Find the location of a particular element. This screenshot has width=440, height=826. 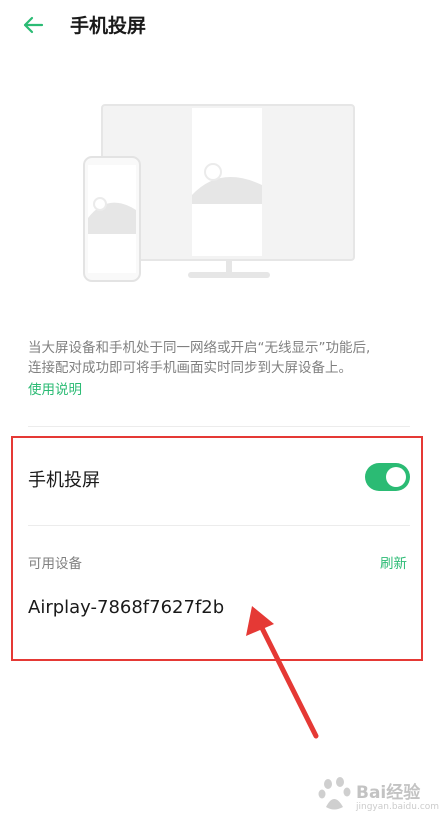

baidu-watermark: Bai经验 jingyan.baidu.com is located at coordinates (378, 795).